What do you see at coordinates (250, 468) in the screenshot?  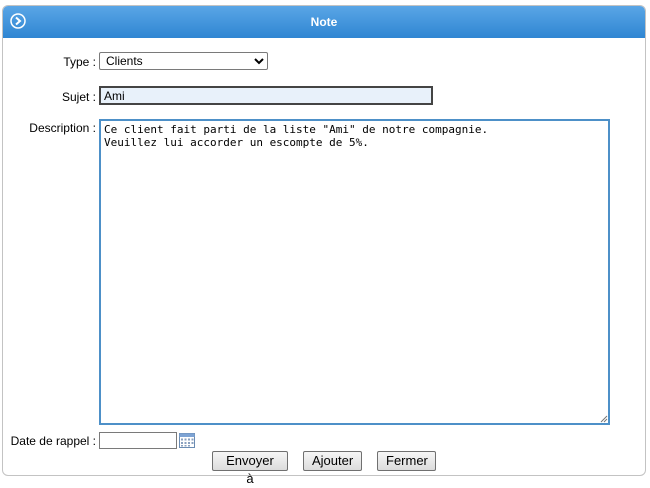 I see `send-to-button: Envoyer à` at bounding box center [250, 468].